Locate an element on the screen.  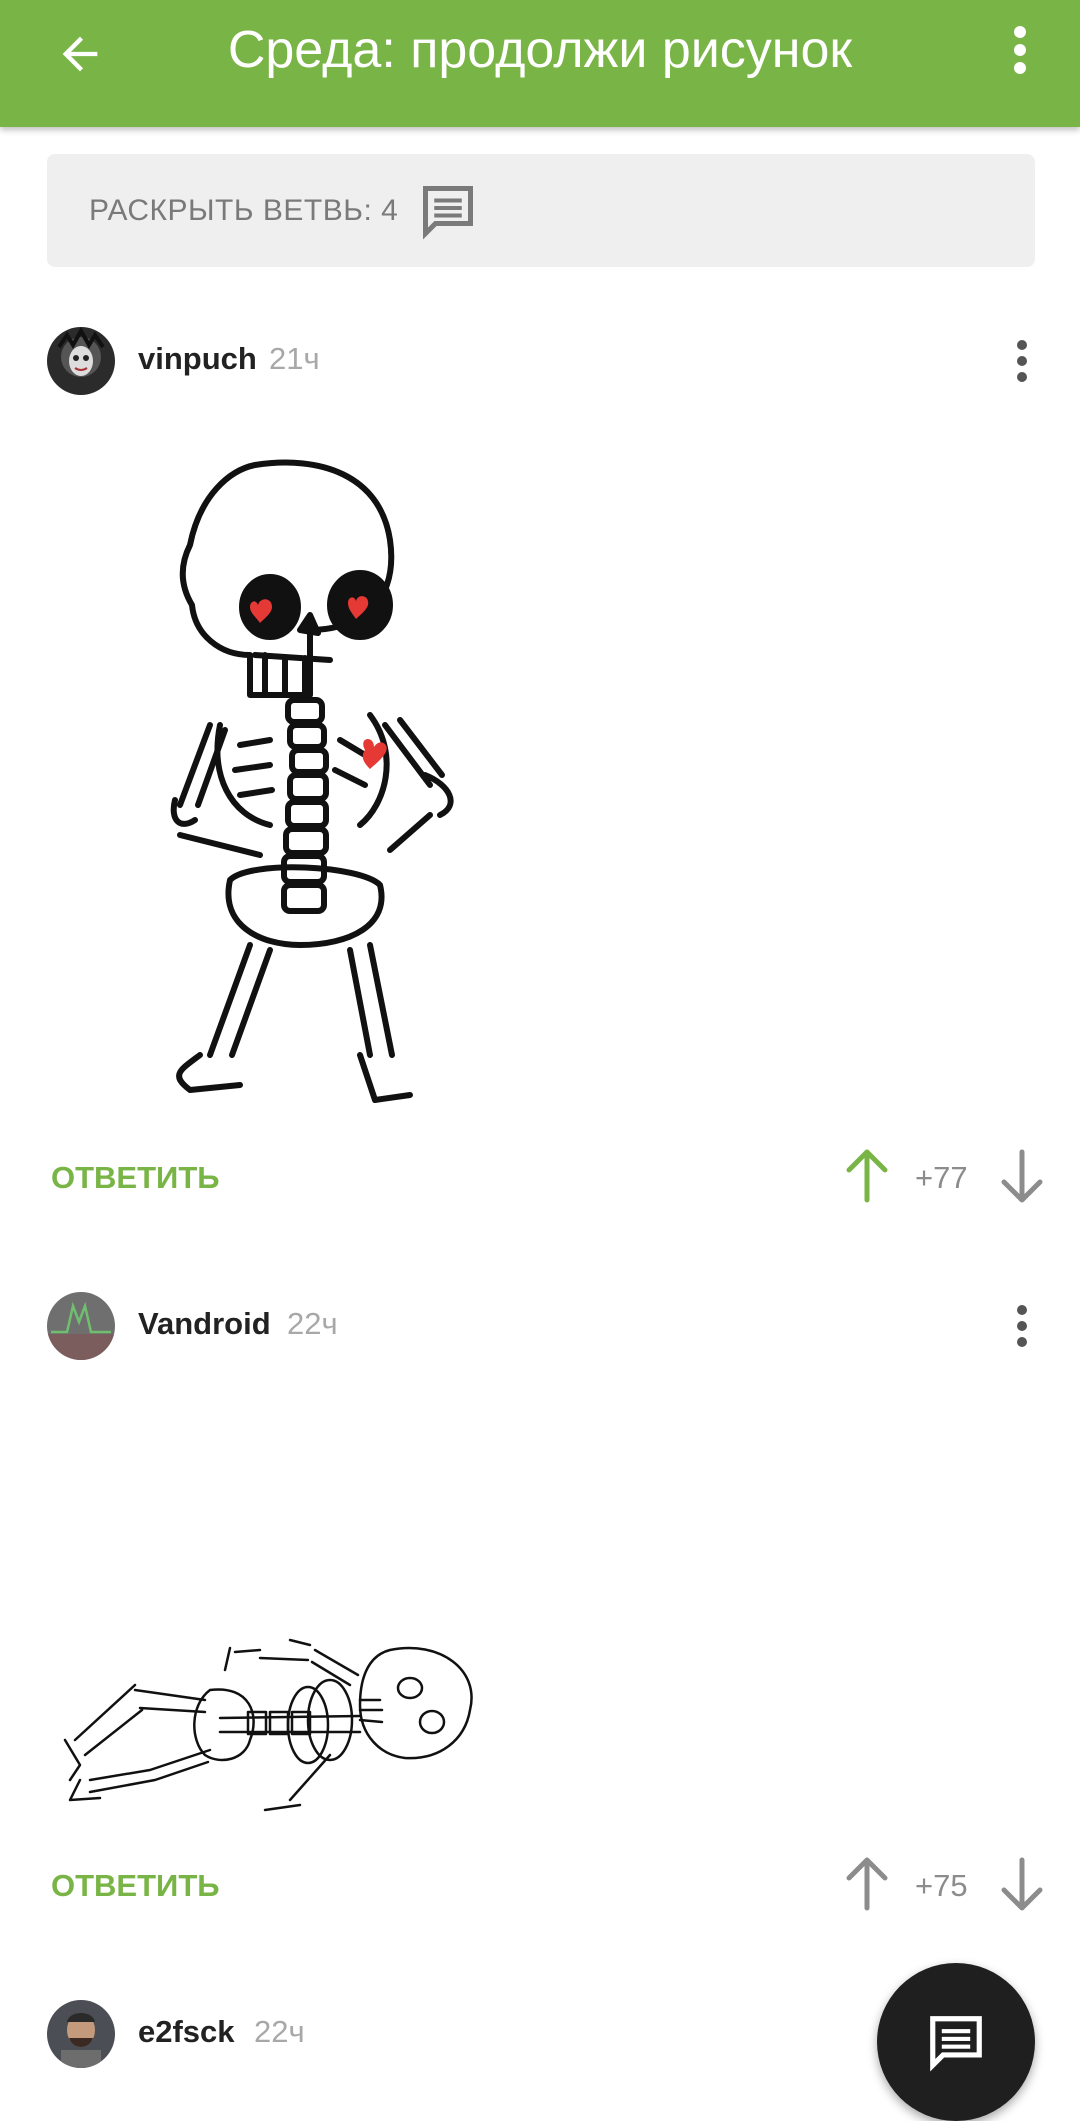
comment-author: e2fsck is located at coordinates (186, 2032).